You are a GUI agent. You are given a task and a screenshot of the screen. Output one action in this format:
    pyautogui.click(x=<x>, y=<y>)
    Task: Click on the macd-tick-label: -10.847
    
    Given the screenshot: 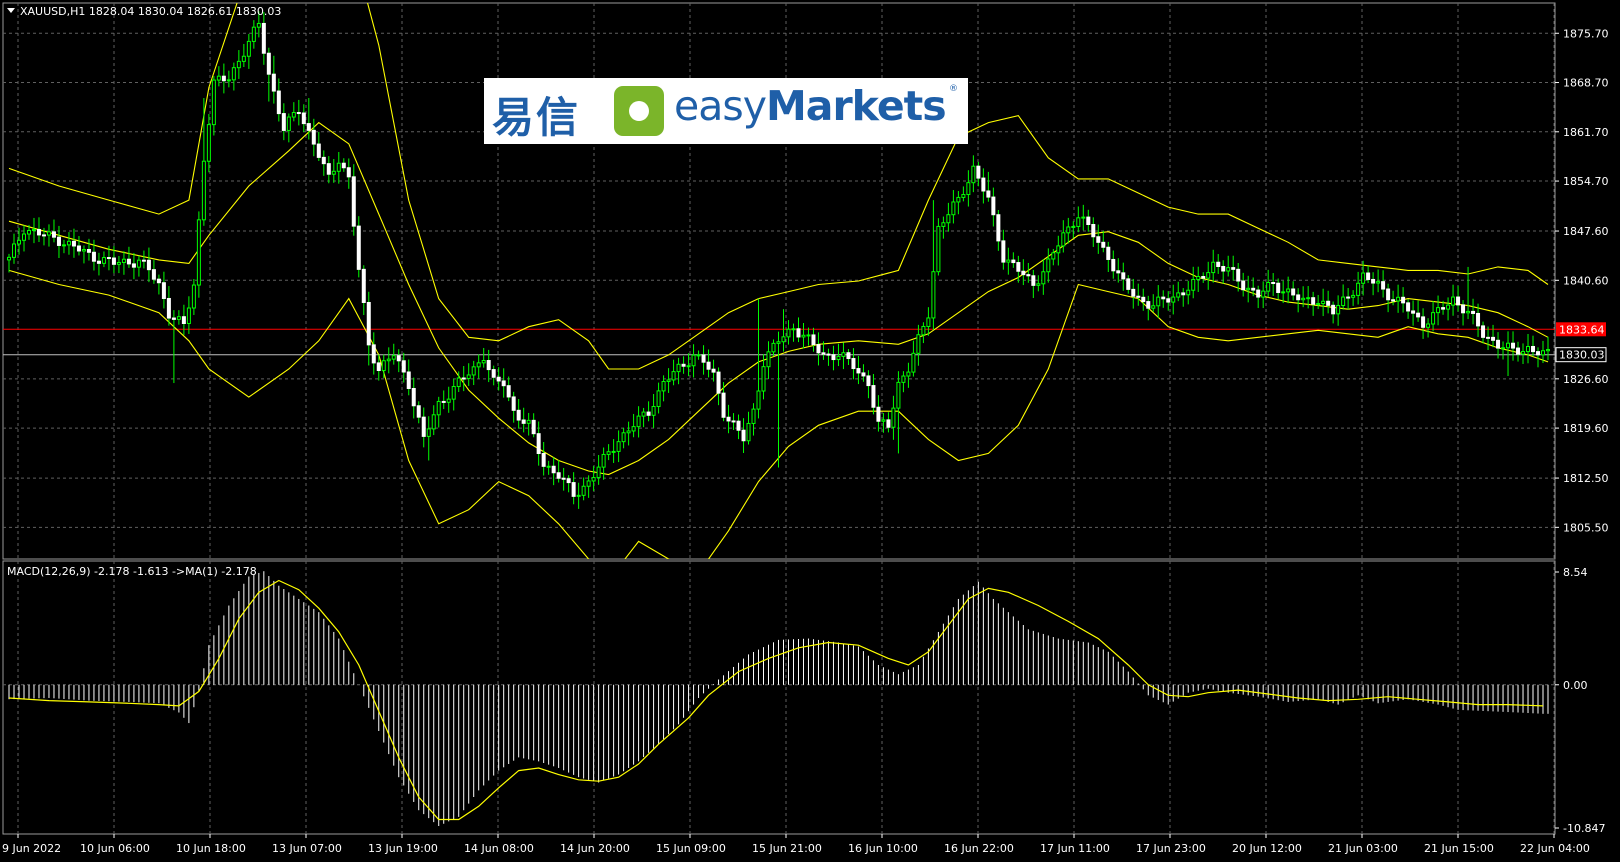 What is the action you would take?
    pyautogui.click(x=1584, y=828)
    